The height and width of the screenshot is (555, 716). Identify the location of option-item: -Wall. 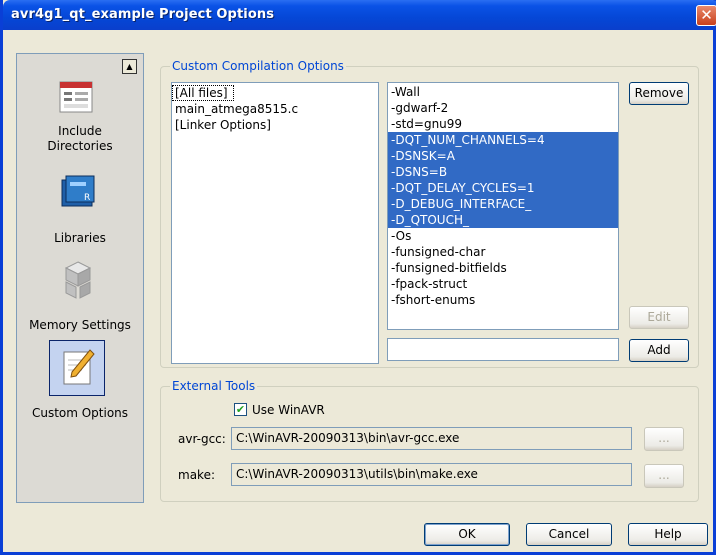
(503, 92).